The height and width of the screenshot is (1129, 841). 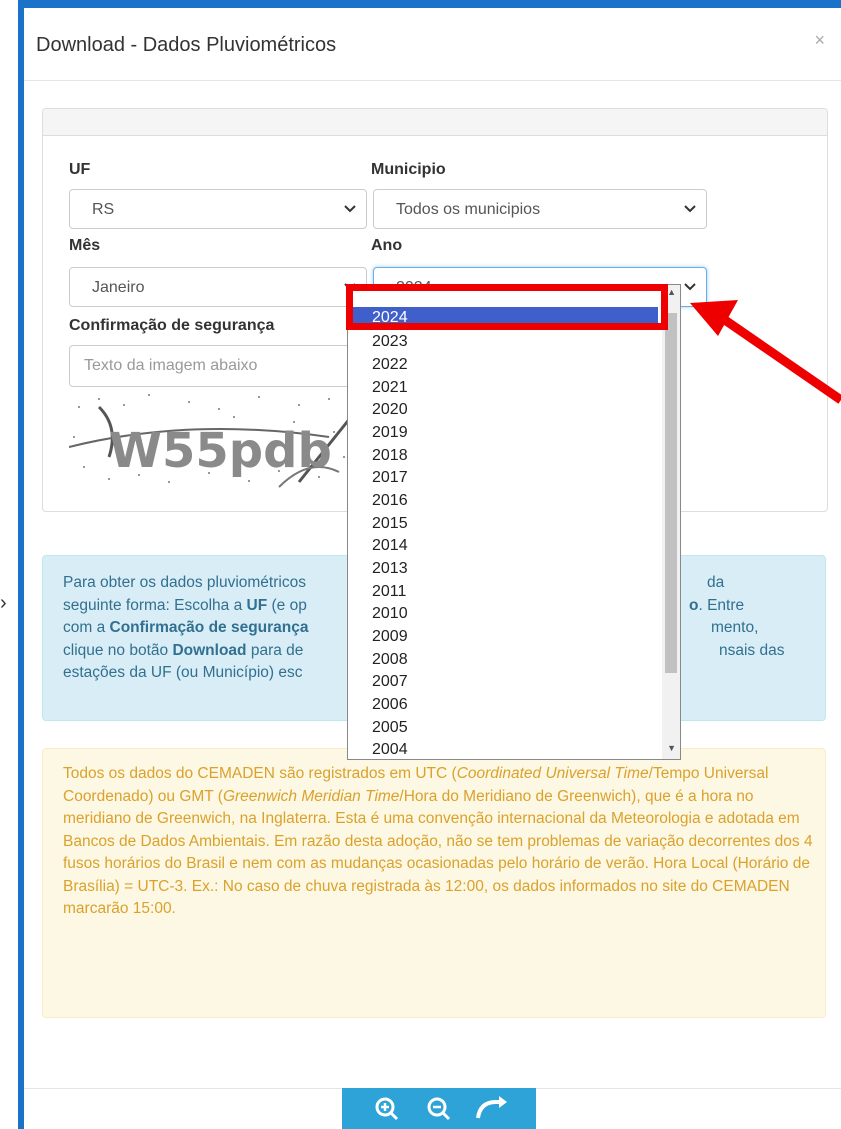 What do you see at coordinates (819, 40) in the screenshot?
I see `close-icon: ×` at bounding box center [819, 40].